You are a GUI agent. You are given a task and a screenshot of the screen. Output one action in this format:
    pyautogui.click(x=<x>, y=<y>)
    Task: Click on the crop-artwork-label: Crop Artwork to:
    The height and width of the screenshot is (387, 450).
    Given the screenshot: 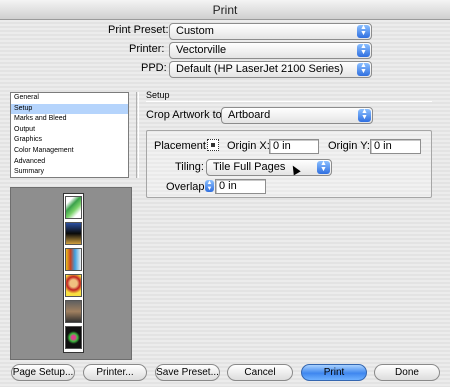 What is the action you would take?
    pyautogui.click(x=185, y=115)
    